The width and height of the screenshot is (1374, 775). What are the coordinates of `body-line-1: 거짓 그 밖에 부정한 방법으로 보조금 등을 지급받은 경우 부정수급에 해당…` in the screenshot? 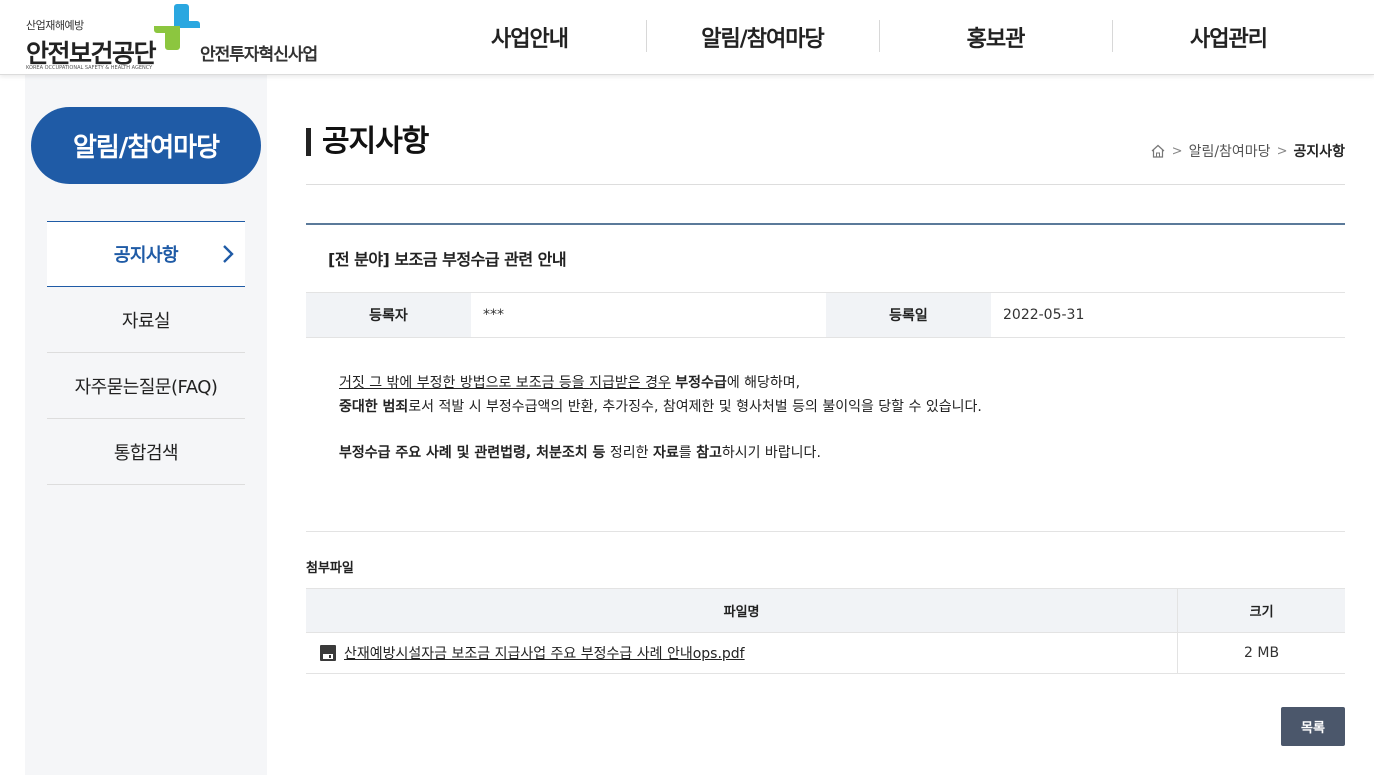 It's located at (829, 383).